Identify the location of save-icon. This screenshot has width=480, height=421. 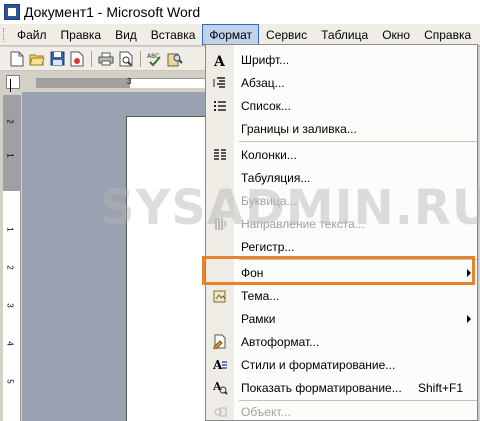
(57, 59).